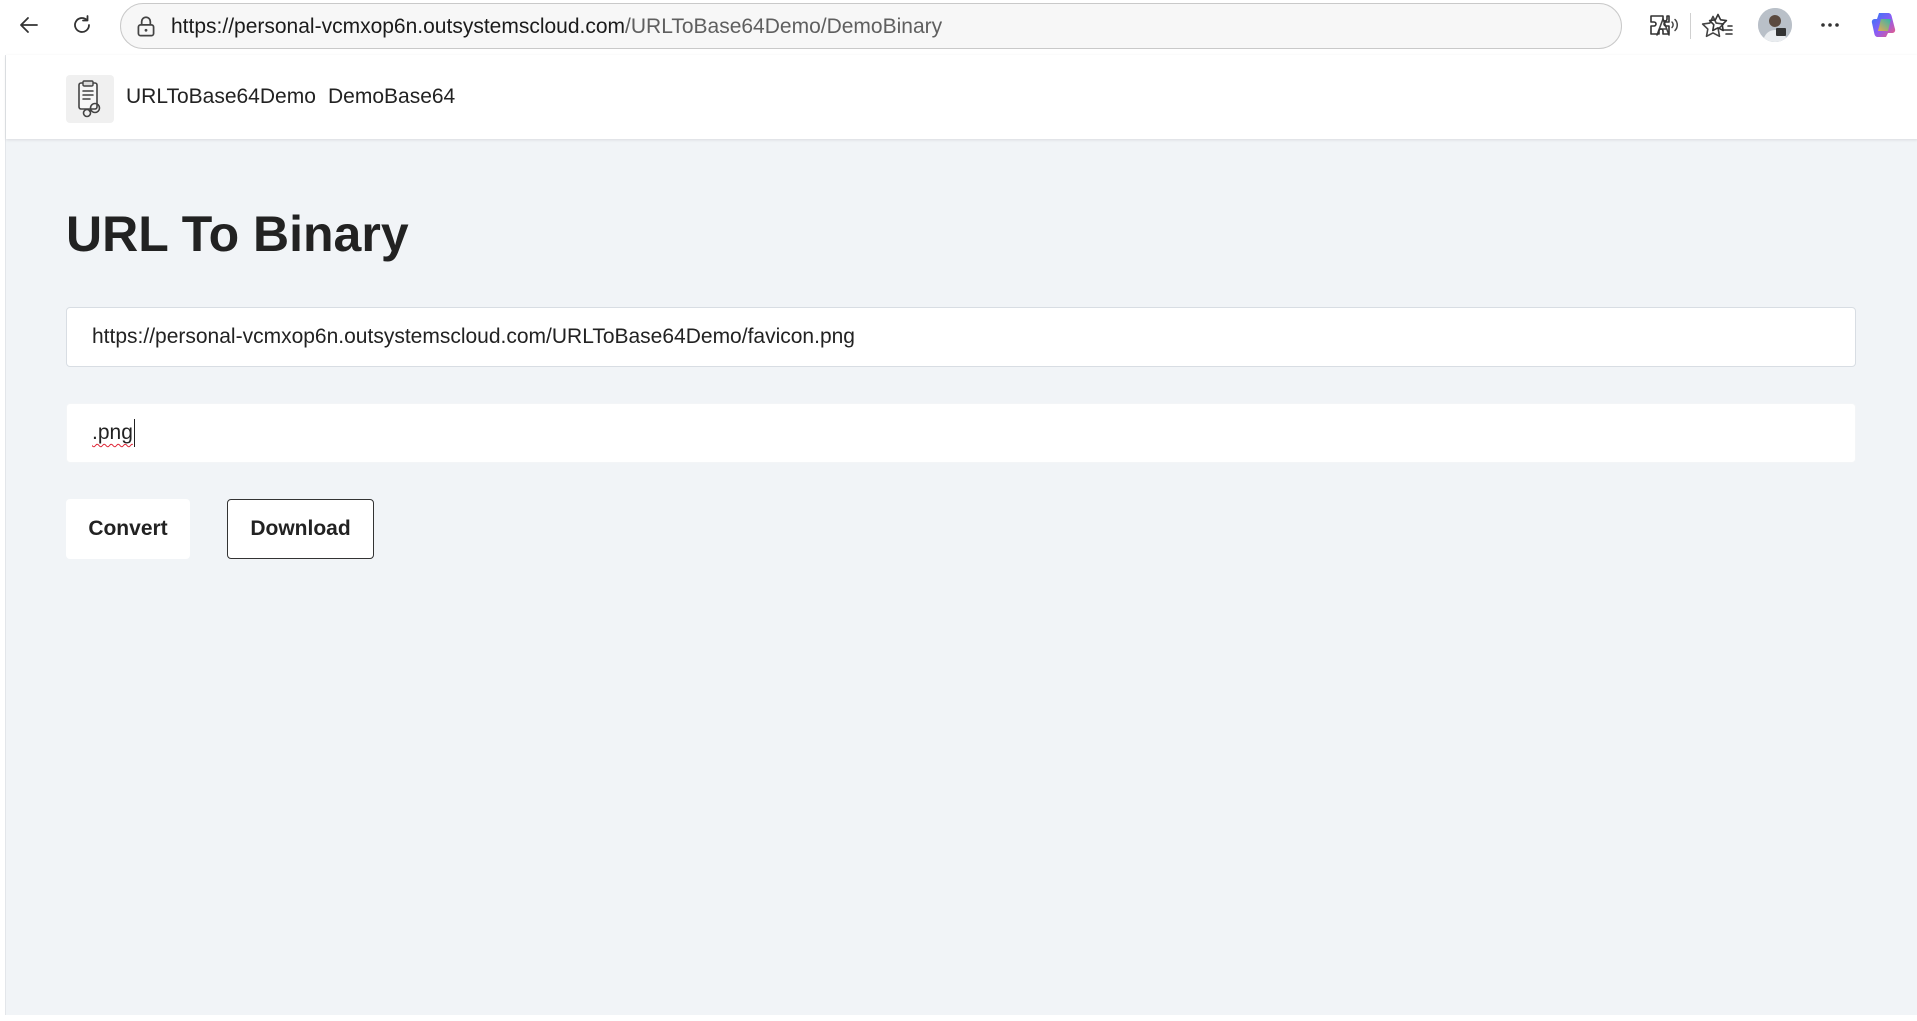 The height and width of the screenshot is (1021, 1917). I want to click on text-caret, so click(134, 433).